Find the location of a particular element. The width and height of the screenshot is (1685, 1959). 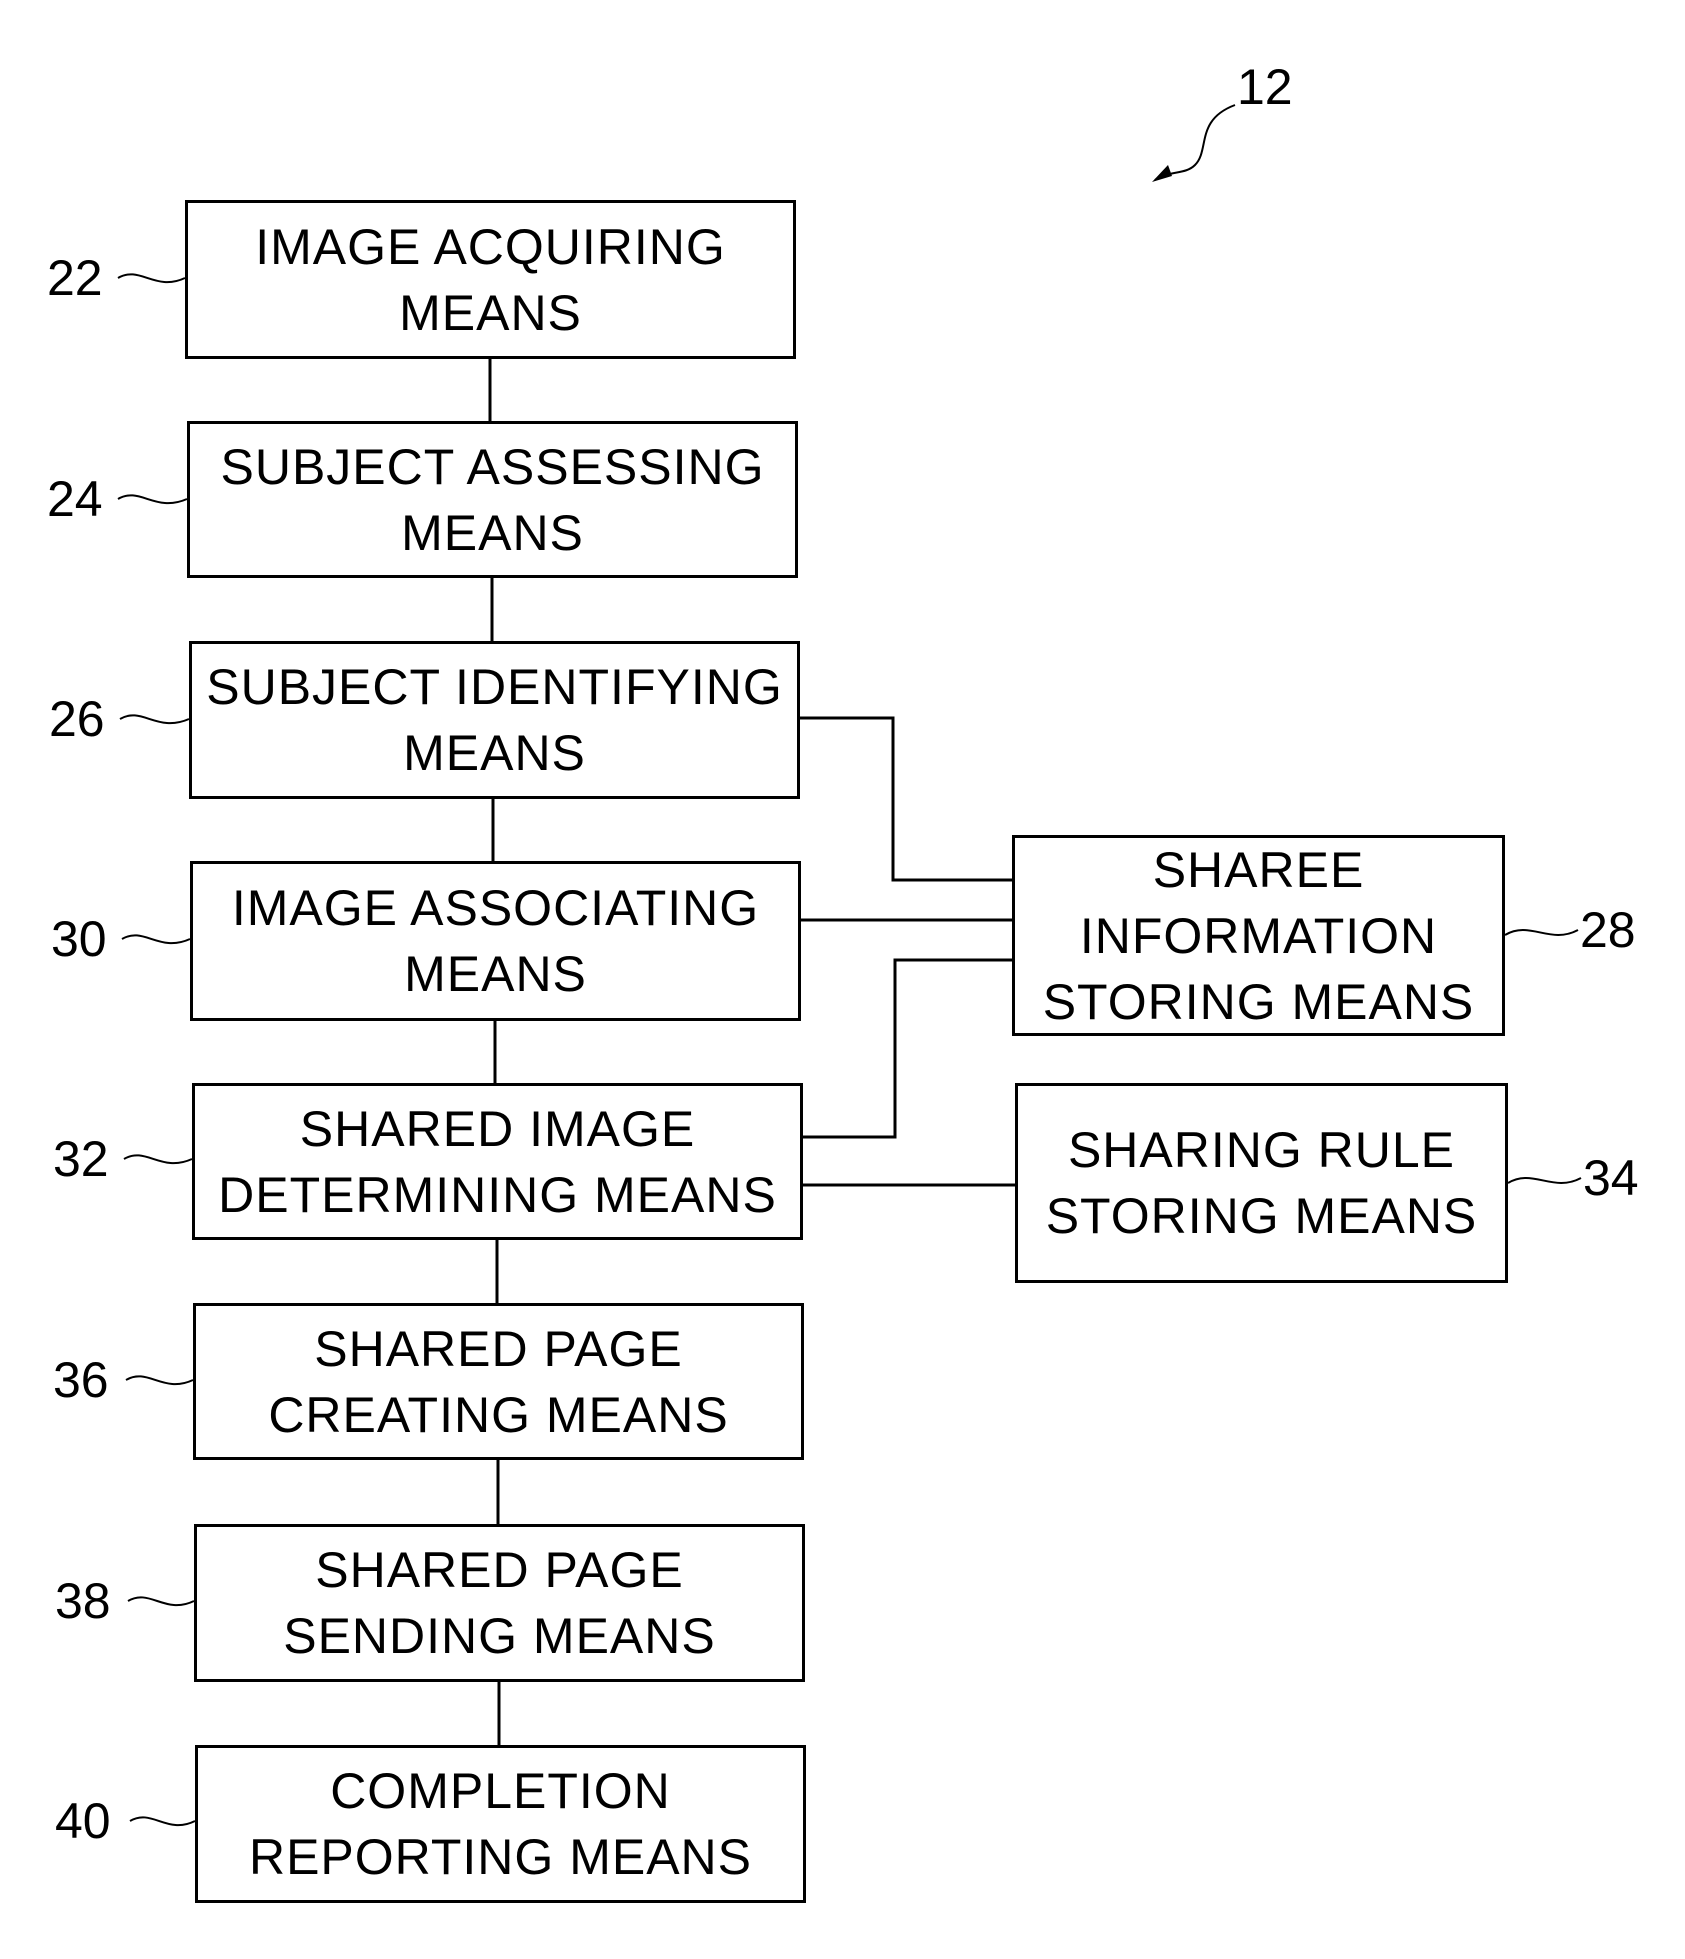

block-image-acquiring: IMAGE ACQUIRING MEANS is located at coordinates (490, 279).